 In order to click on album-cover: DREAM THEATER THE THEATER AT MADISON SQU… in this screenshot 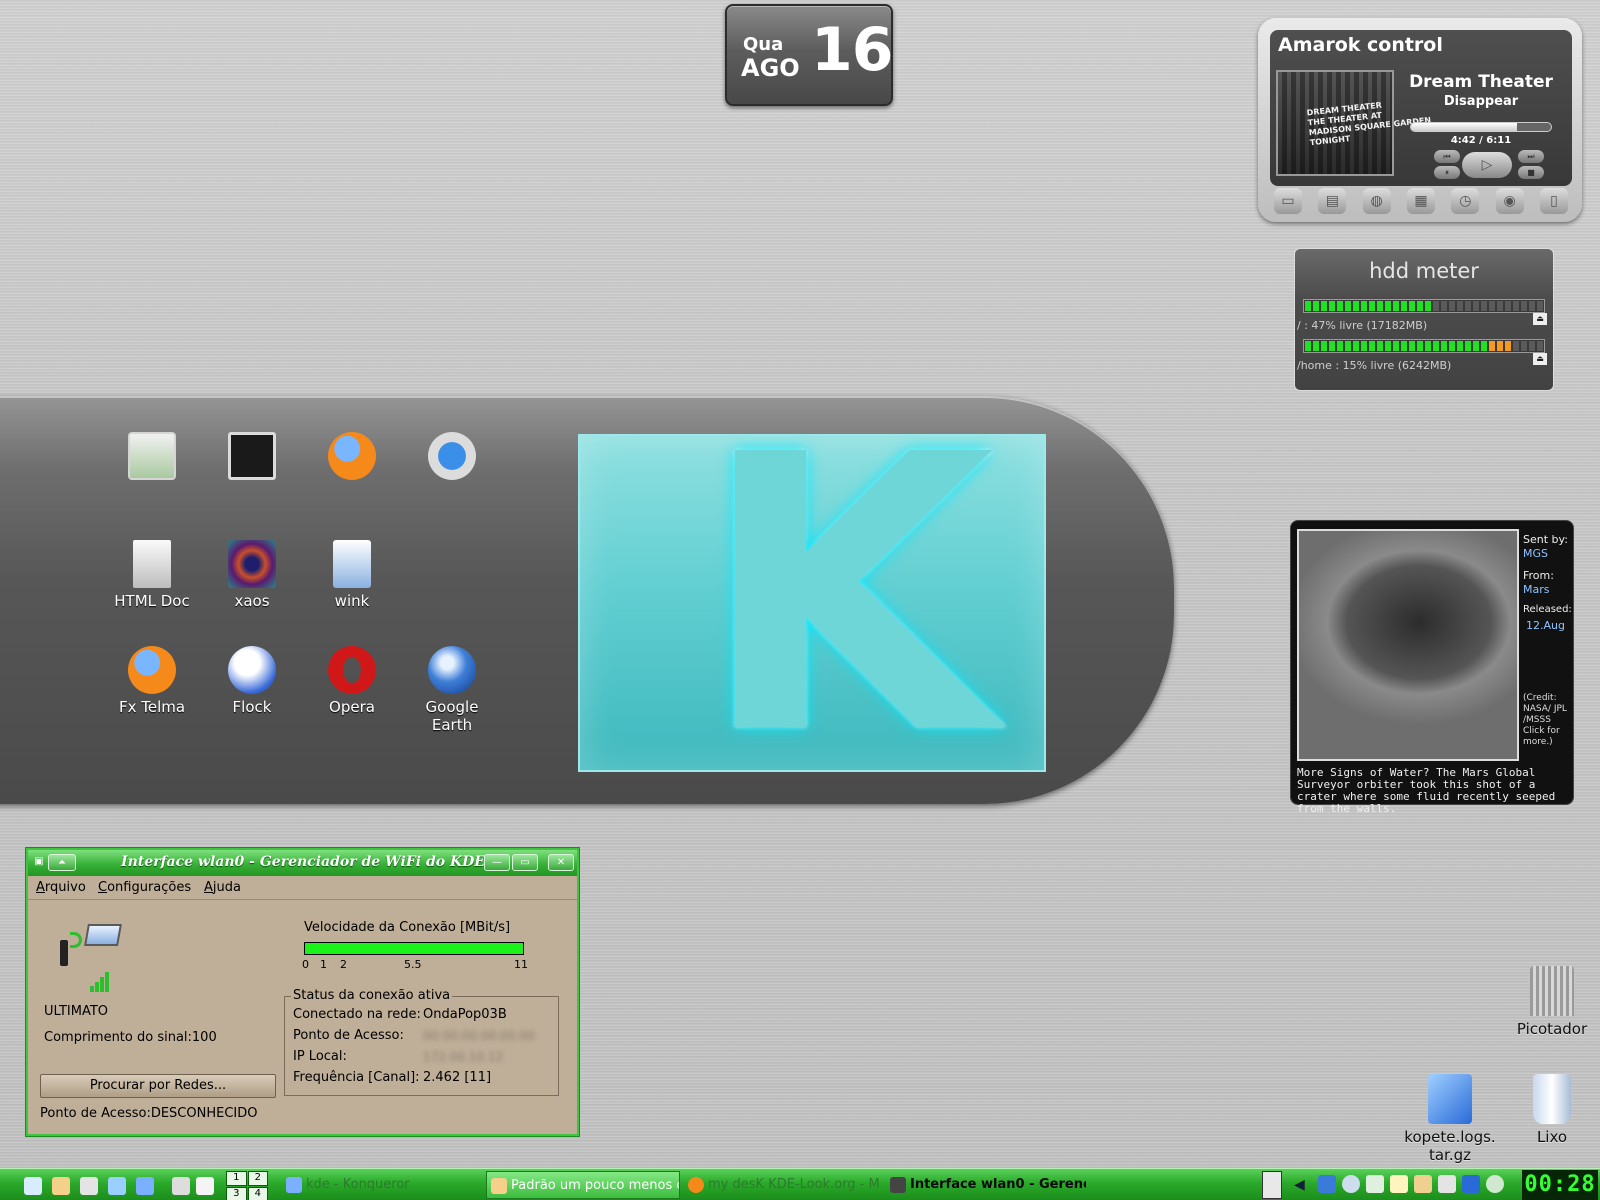, I will do `click(1354, 123)`.